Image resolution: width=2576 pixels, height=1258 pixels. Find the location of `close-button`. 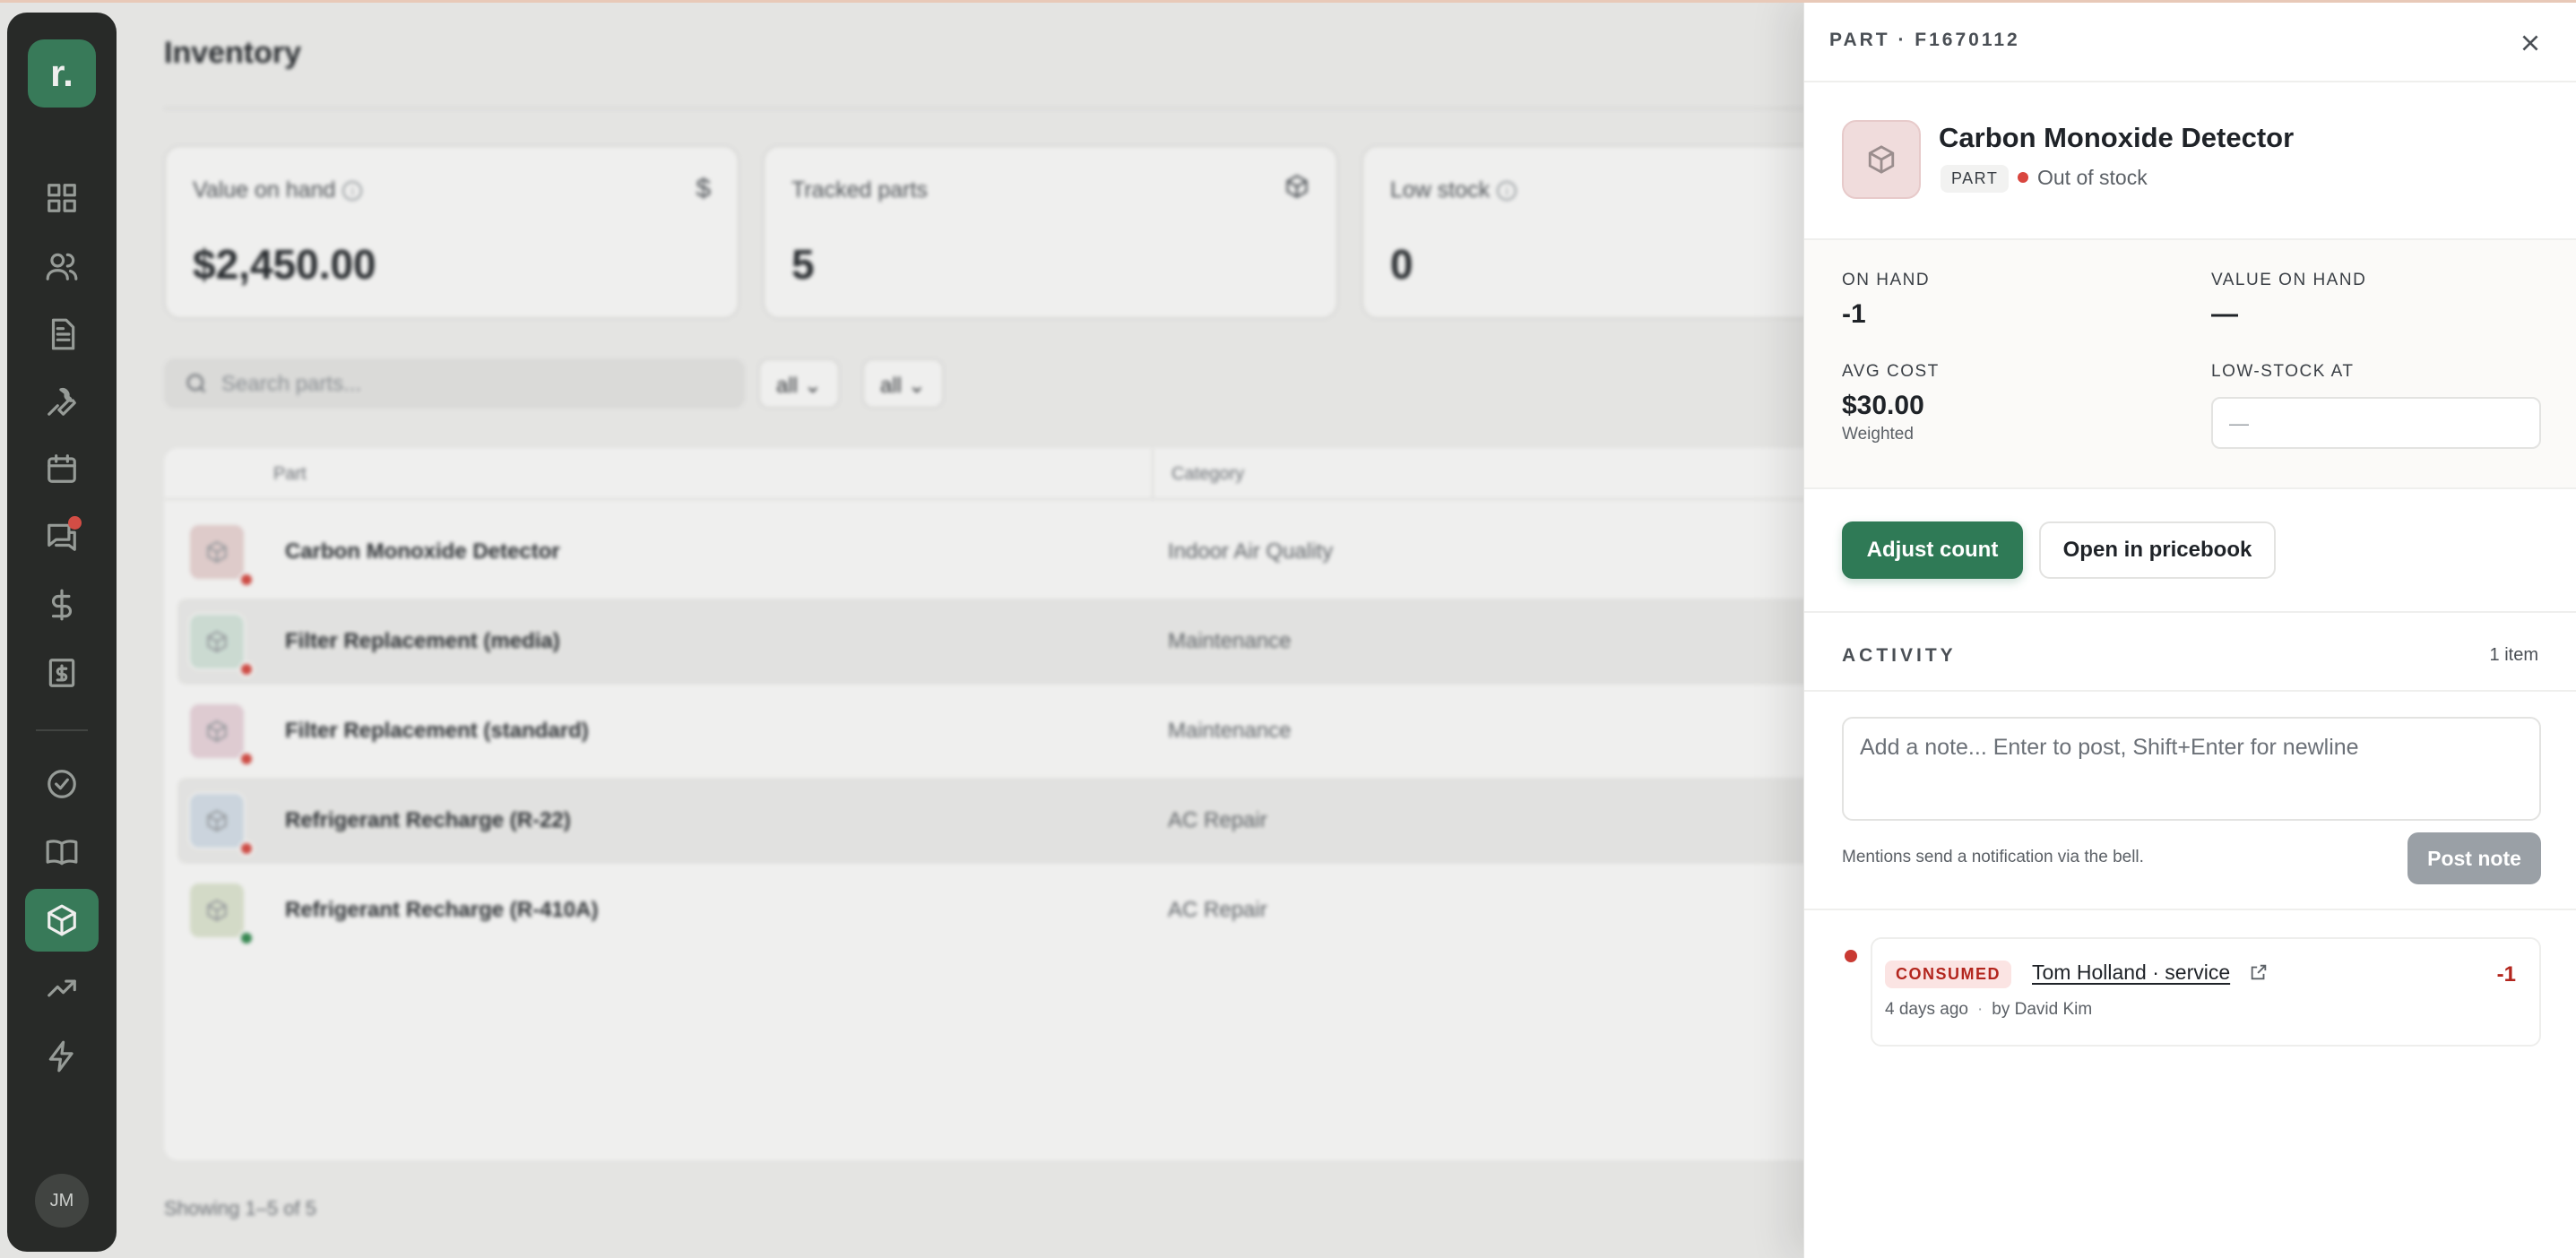

close-button is located at coordinates (2530, 43).